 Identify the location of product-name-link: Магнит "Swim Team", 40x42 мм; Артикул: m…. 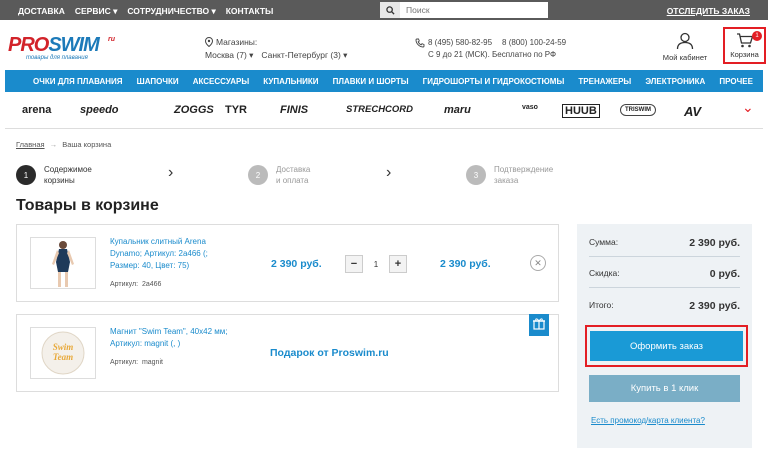
(168, 338).